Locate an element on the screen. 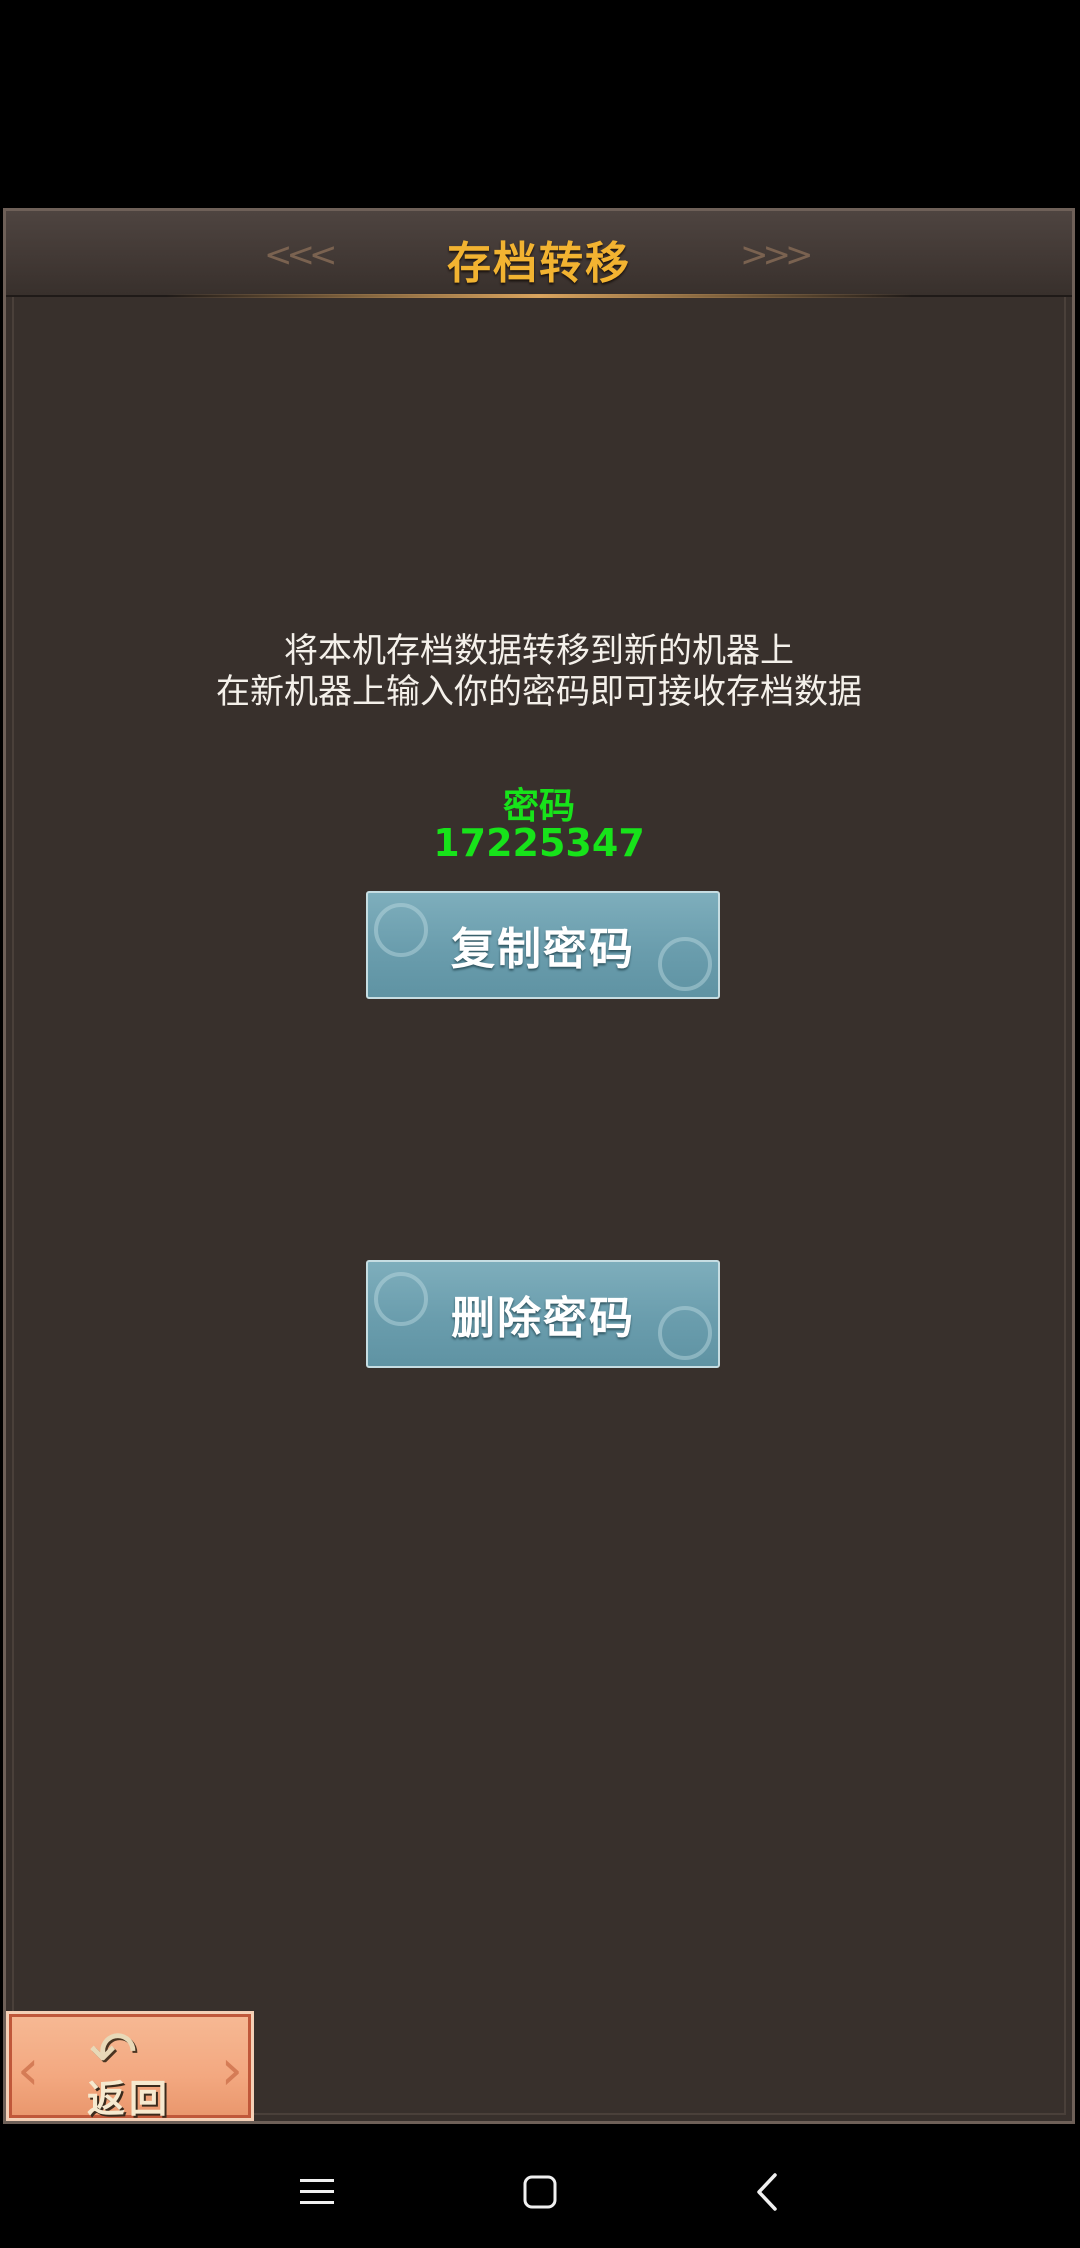 This screenshot has height=2248, width=1080. bracket-left-icon: ‹ is located at coordinates (28, 2070).